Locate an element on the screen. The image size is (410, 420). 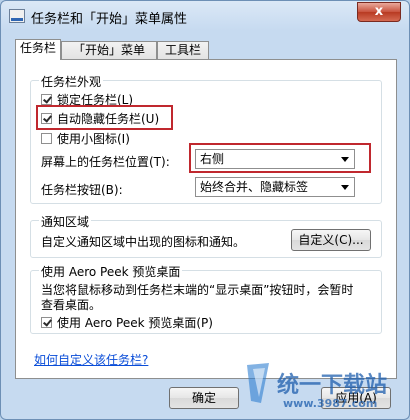
watermark-url: www.3987.com is located at coordinates (330, 403).